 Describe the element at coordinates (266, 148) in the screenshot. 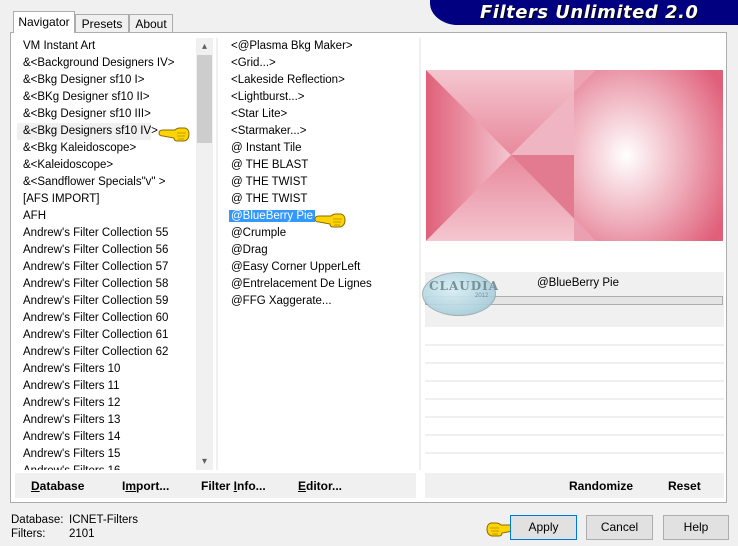

I see `filter-item-label: @ Instant Tile` at that location.